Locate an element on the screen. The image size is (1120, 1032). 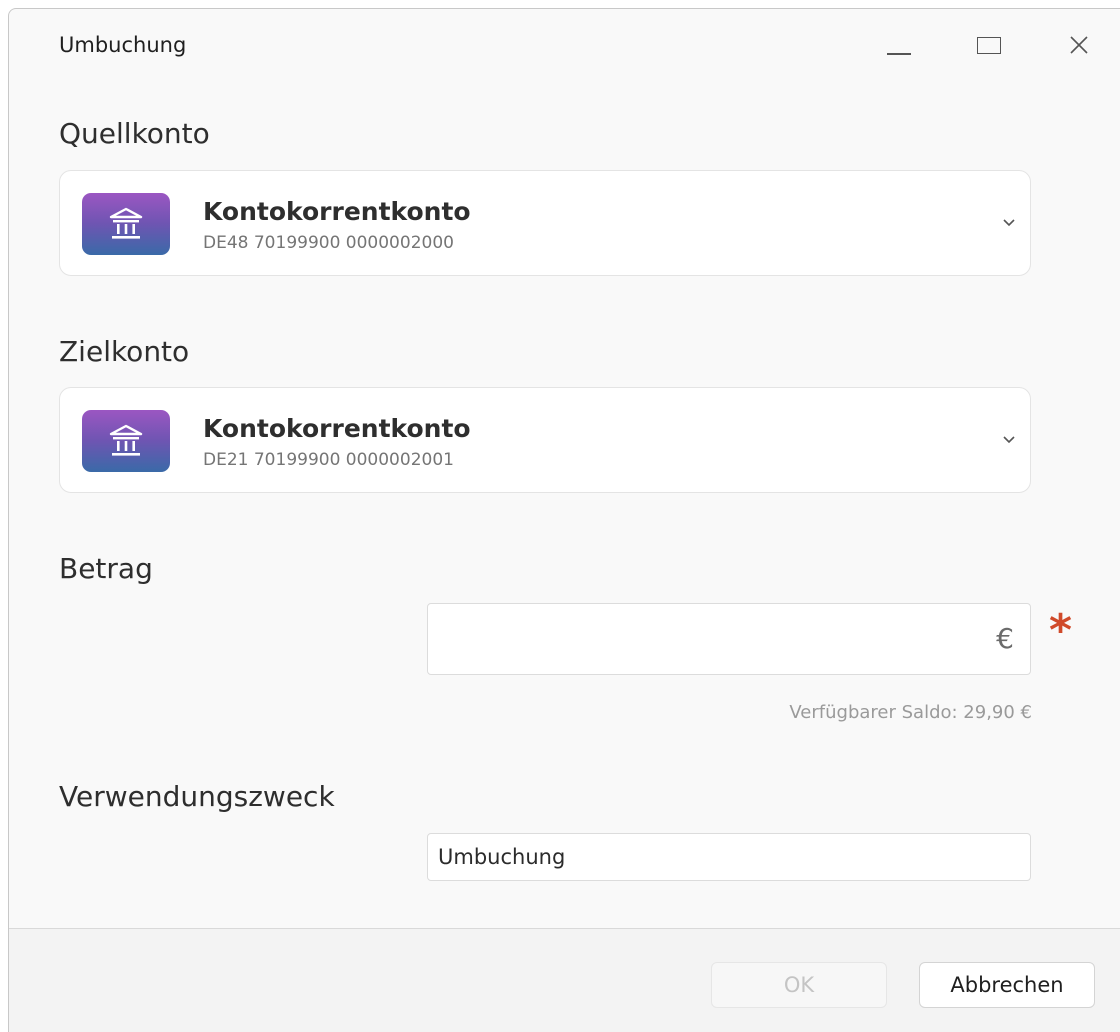
target-account-tile is located at coordinates (126, 441).